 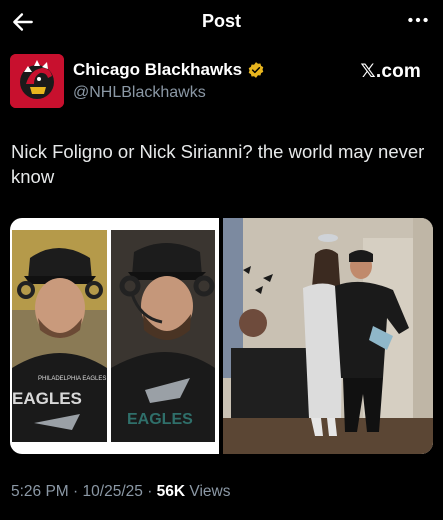 What do you see at coordinates (418, 20) in the screenshot?
I see `more-horizontal-icon` at bounding box center [418, 20].